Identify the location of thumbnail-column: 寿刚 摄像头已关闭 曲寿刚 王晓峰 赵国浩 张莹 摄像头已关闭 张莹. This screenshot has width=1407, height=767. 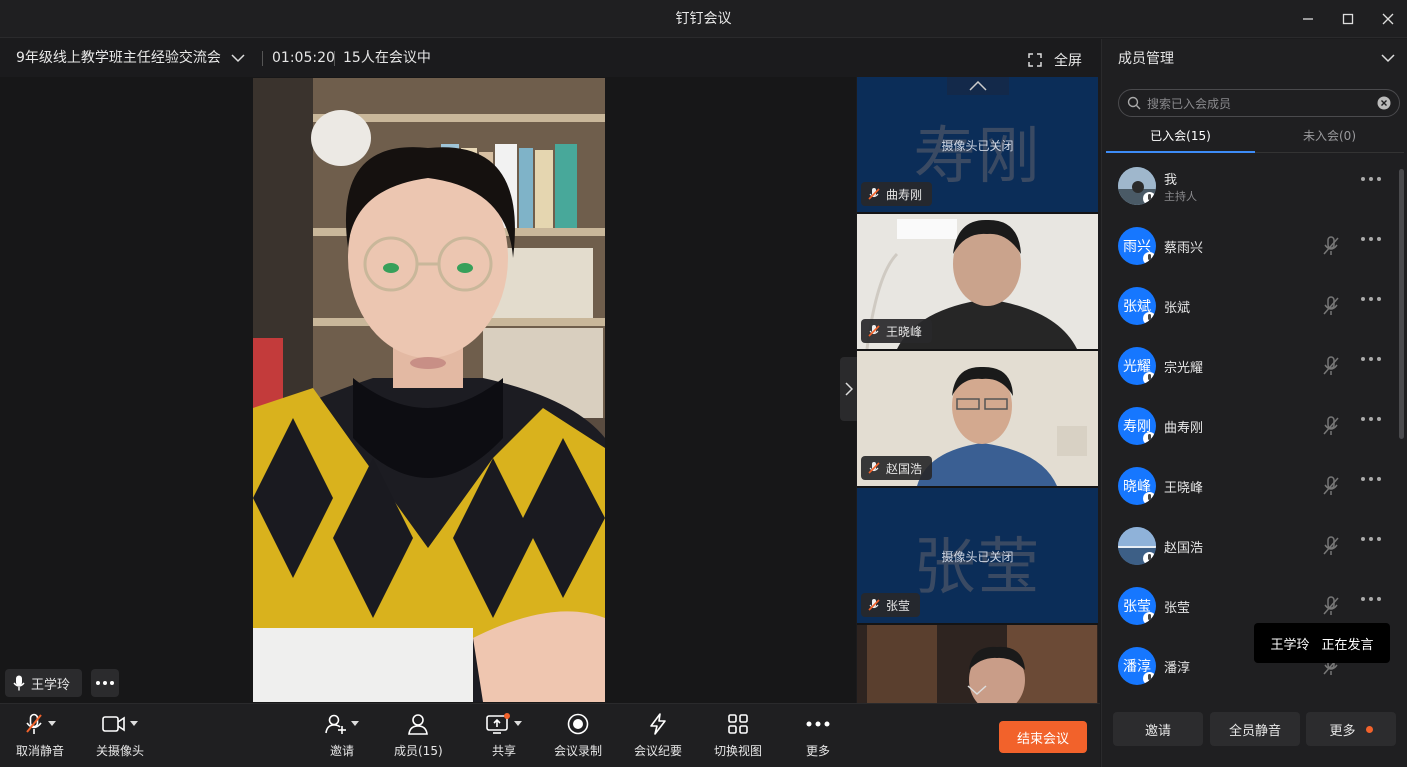
(977, 390).